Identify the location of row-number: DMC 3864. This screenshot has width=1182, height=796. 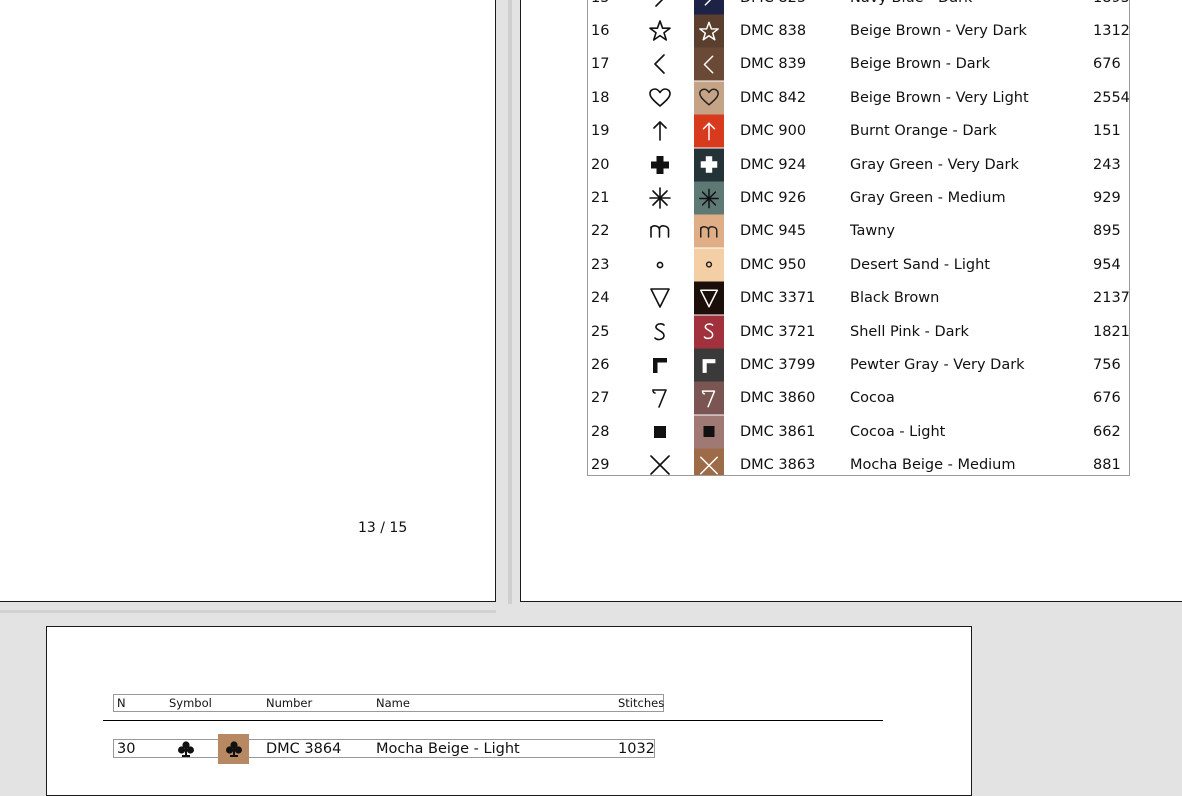
(304, 748).